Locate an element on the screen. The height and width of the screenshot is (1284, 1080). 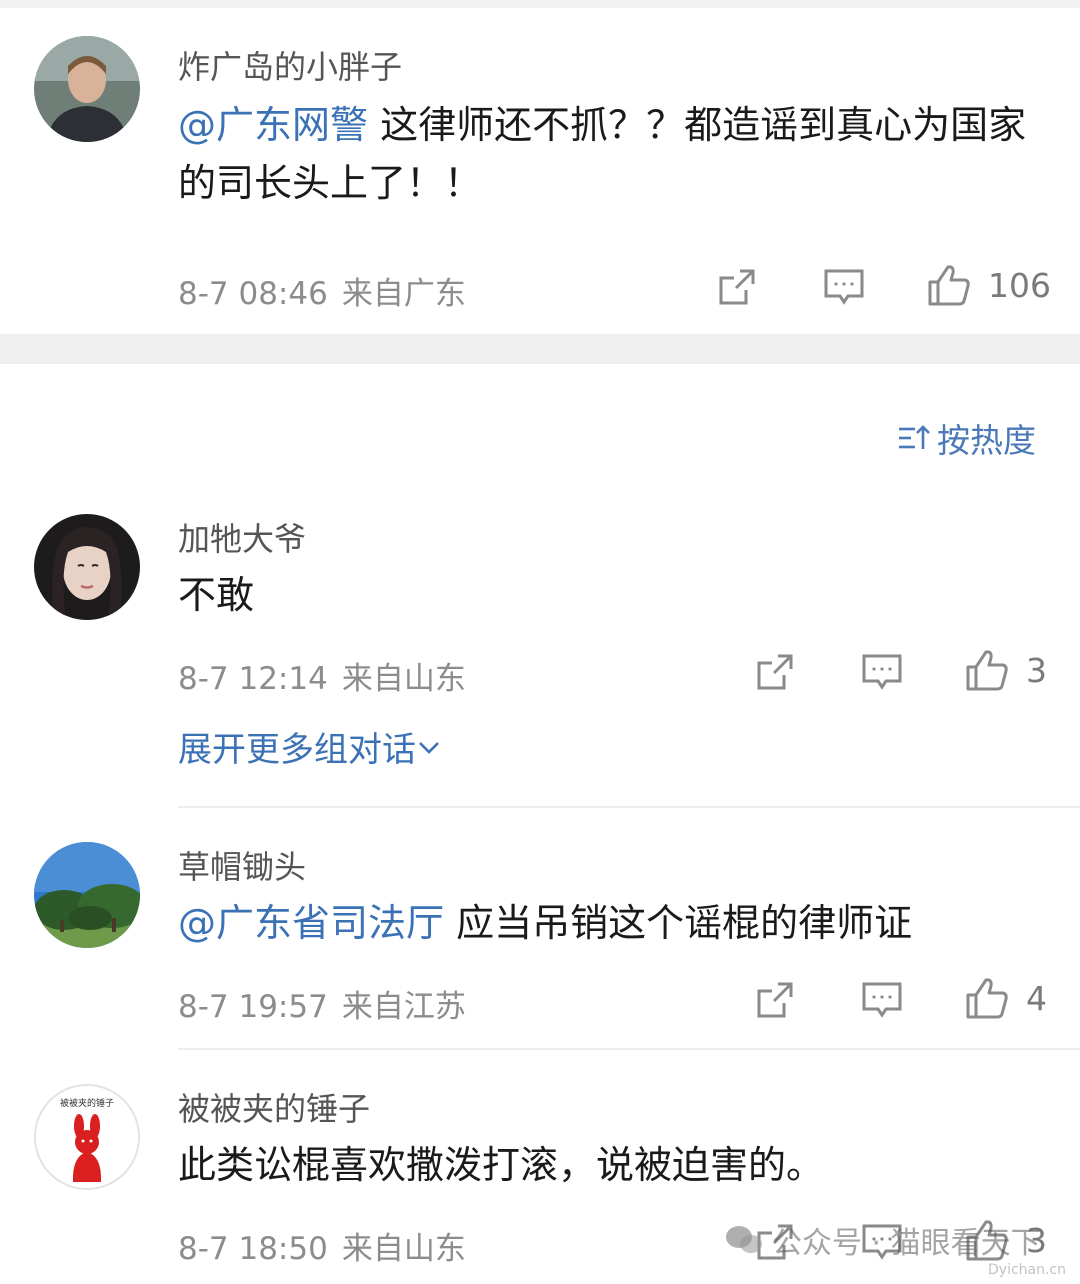
comment-body: 此类讼棍喜欢撒泼打滚，说被迫害的。 is located at coordinates (501, 1165).